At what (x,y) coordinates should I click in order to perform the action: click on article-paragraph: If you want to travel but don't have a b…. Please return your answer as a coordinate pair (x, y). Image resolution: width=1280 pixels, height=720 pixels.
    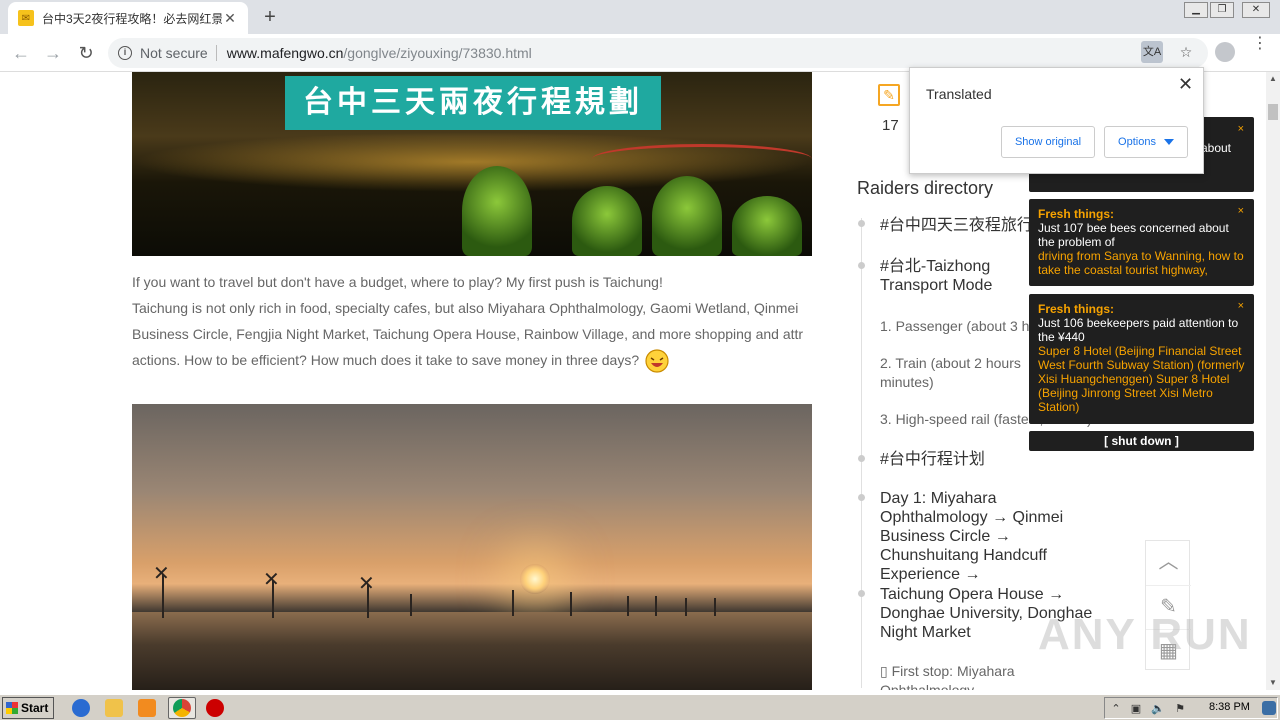
    Looking at the image, I should click on (397, 282).